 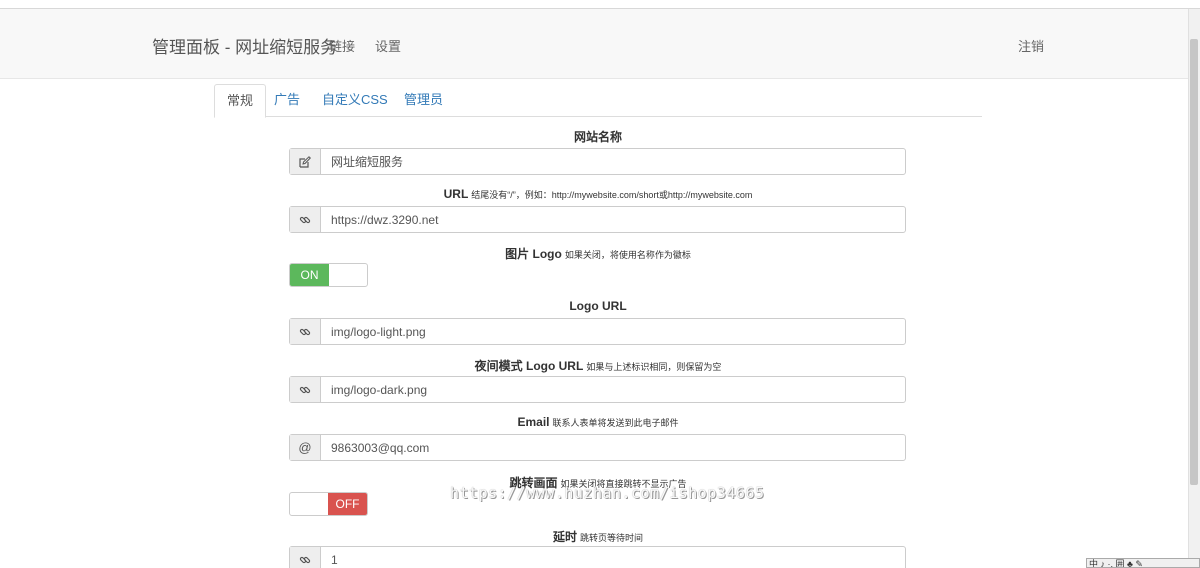 What do you see at coordinates (594, 44) in the screenshot?
I see `top-navbar: 管理面板 - 网址缩短服务 链接 设置 注销` at bounding box center [594, 44].